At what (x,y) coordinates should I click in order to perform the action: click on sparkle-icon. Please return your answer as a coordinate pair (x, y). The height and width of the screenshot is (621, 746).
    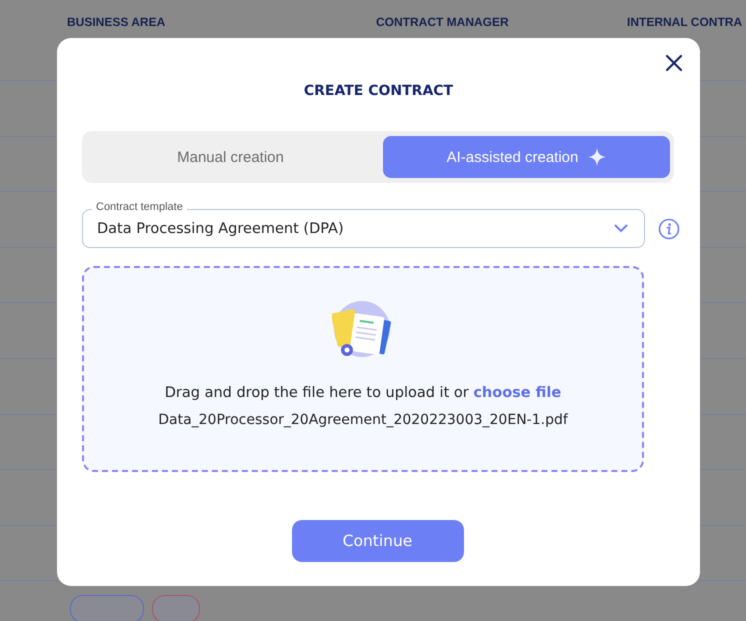
    Looking at the image, I should click on (597, 157).